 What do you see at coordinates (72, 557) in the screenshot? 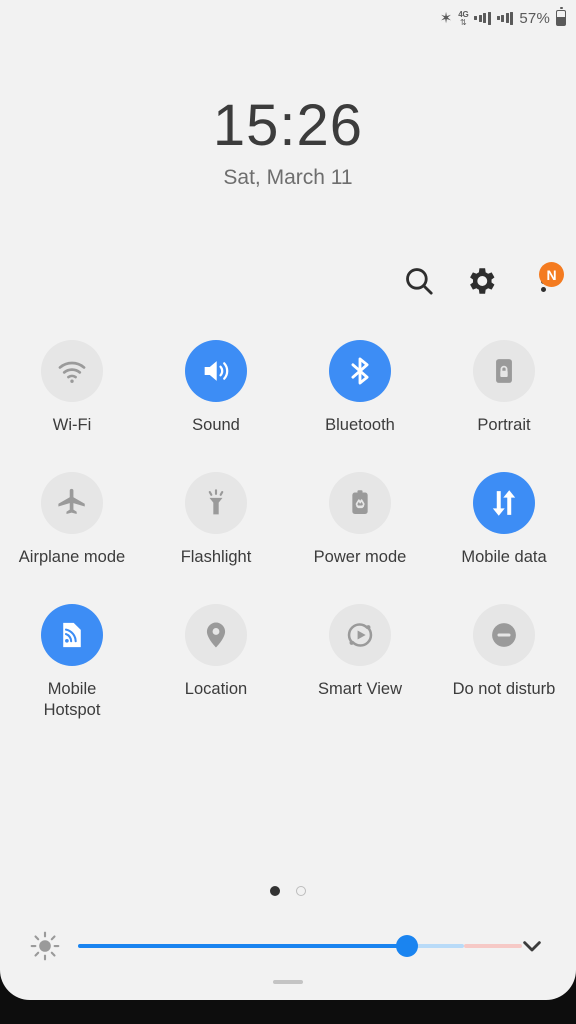
I see `toggle-airplane-mode-label: Airplane mode` at bounding box center [72, 557].